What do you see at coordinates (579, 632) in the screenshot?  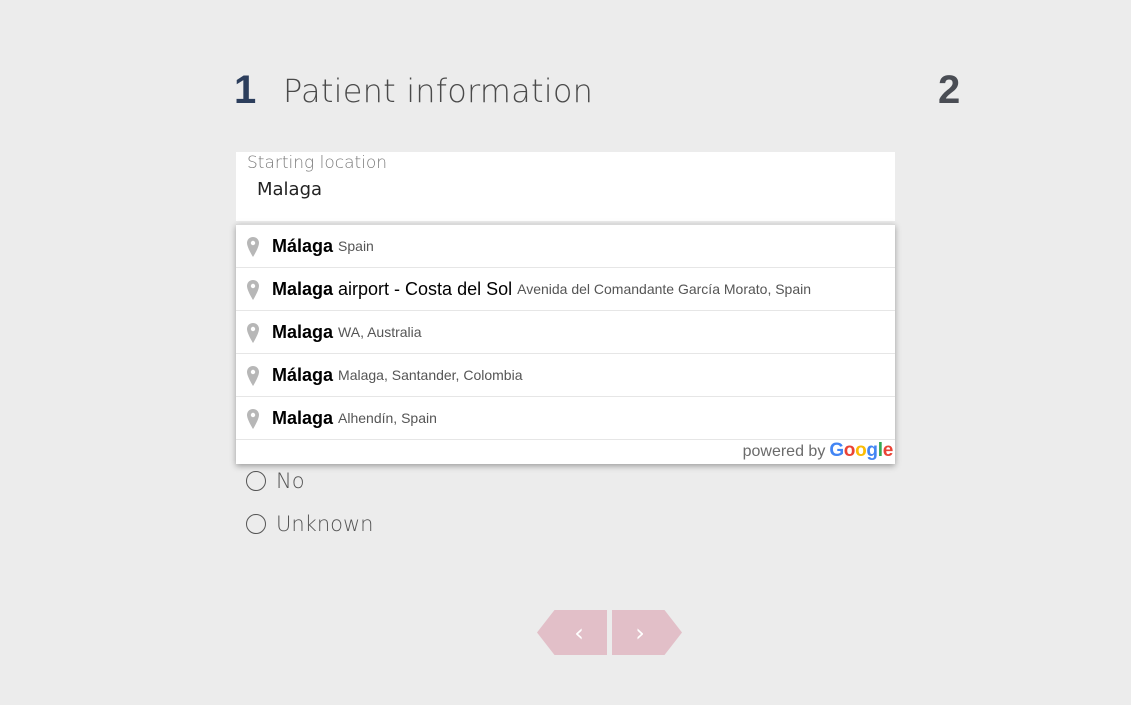 I see `chevron-left-icon: ‹` at bounding box center [579, 632].